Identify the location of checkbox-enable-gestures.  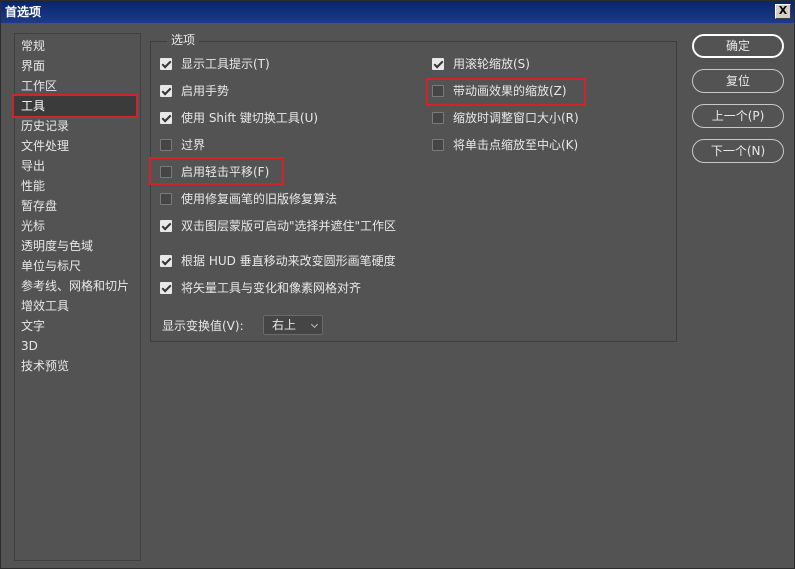
(166, 91).